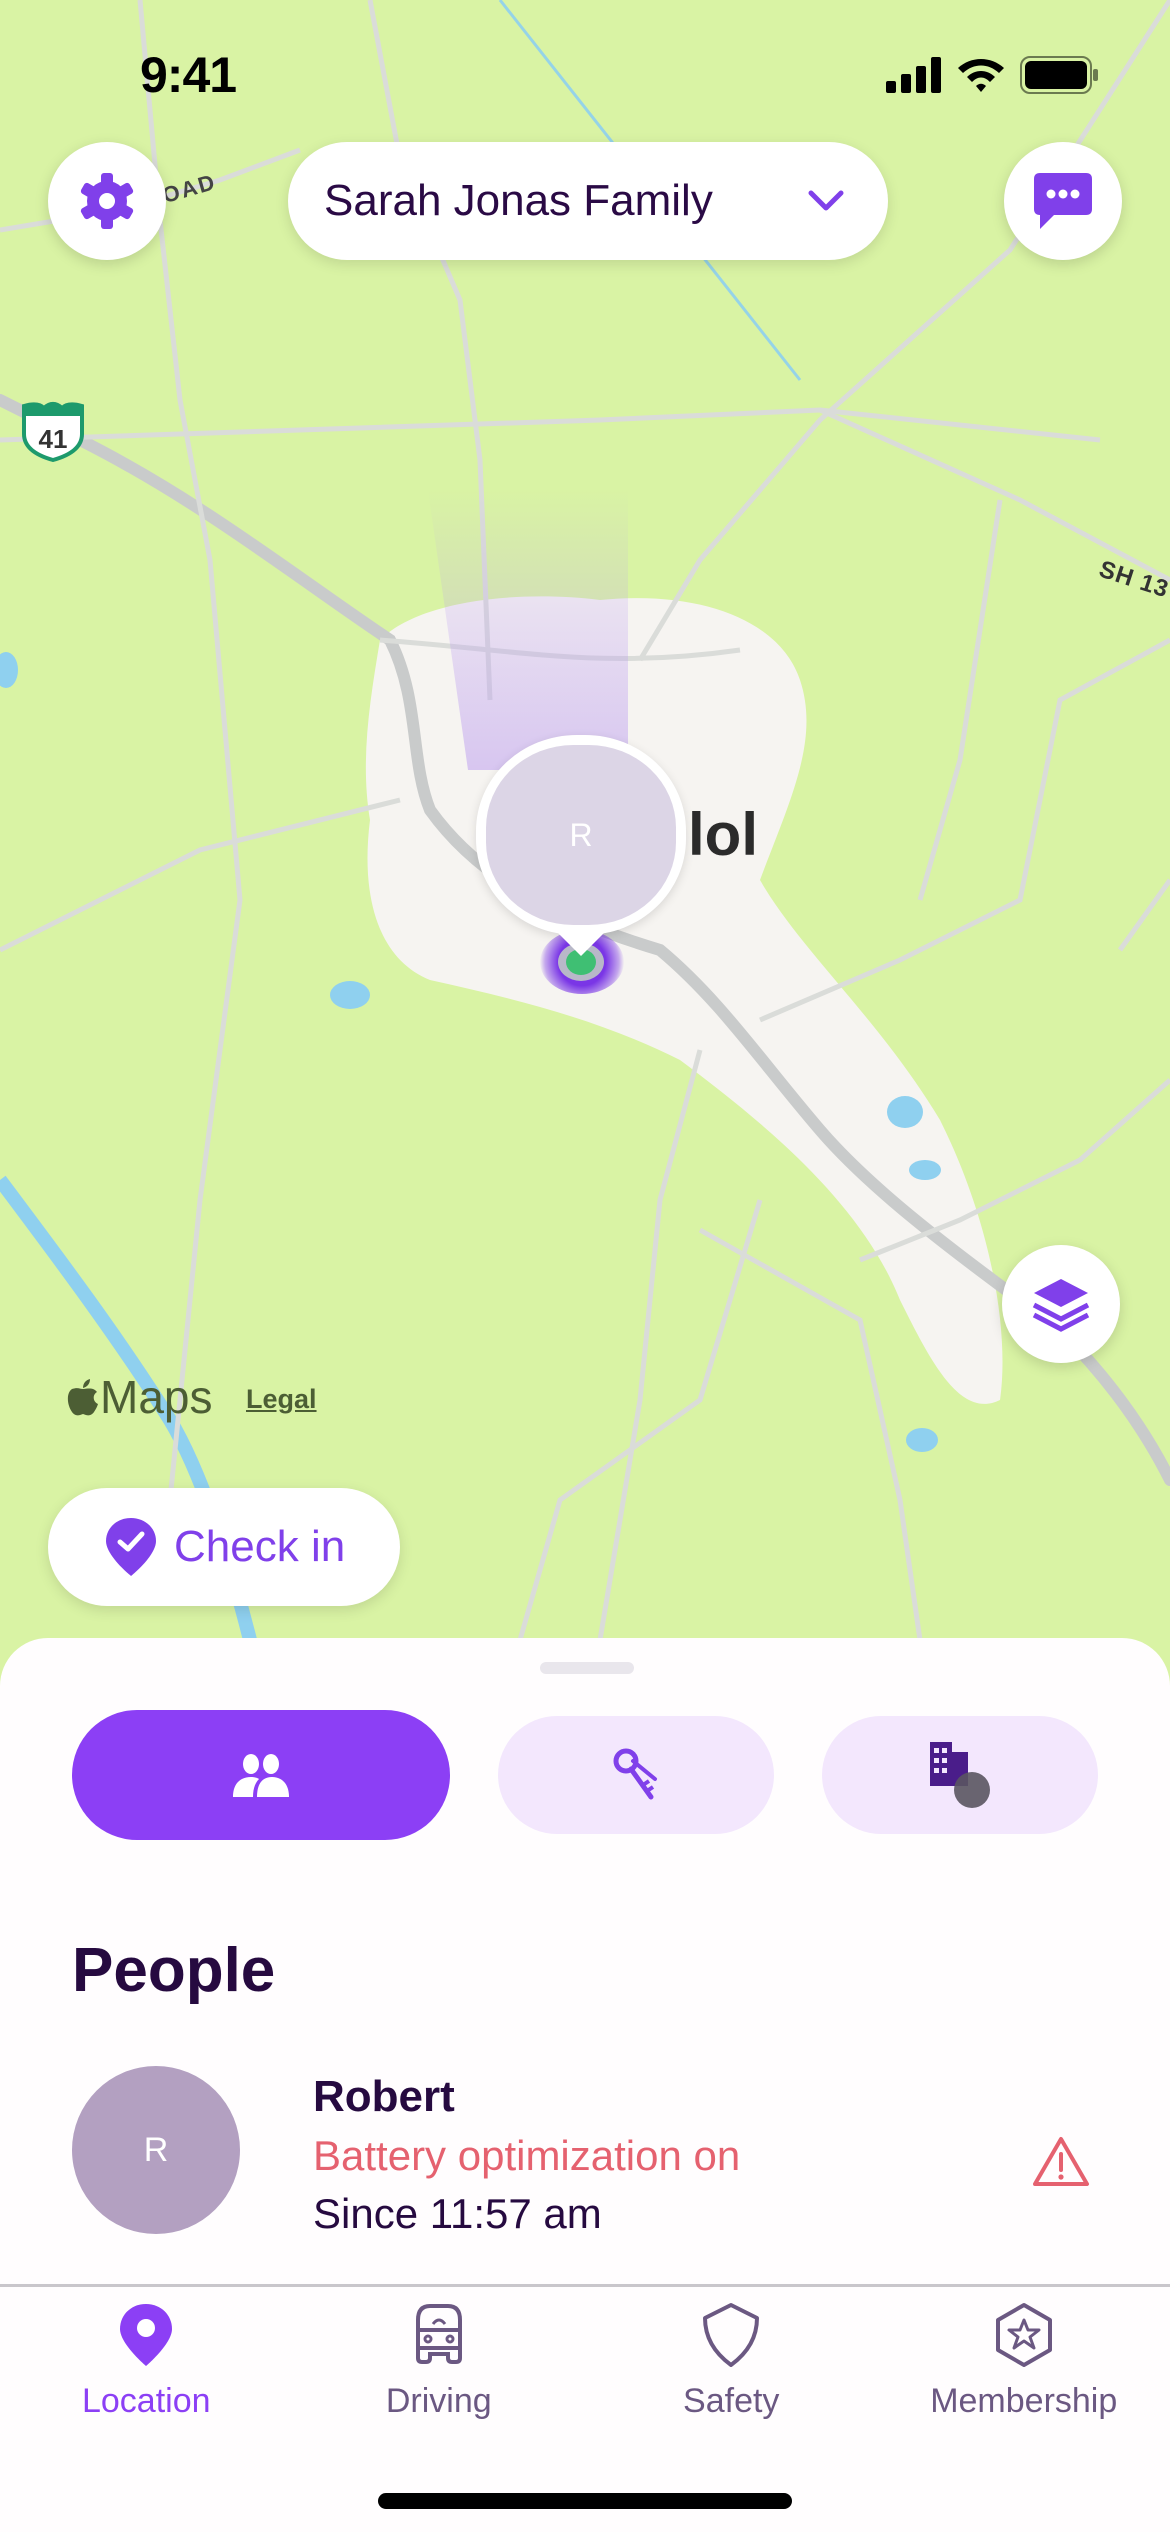  I want to click on keys-icon, so click(635, 1774).